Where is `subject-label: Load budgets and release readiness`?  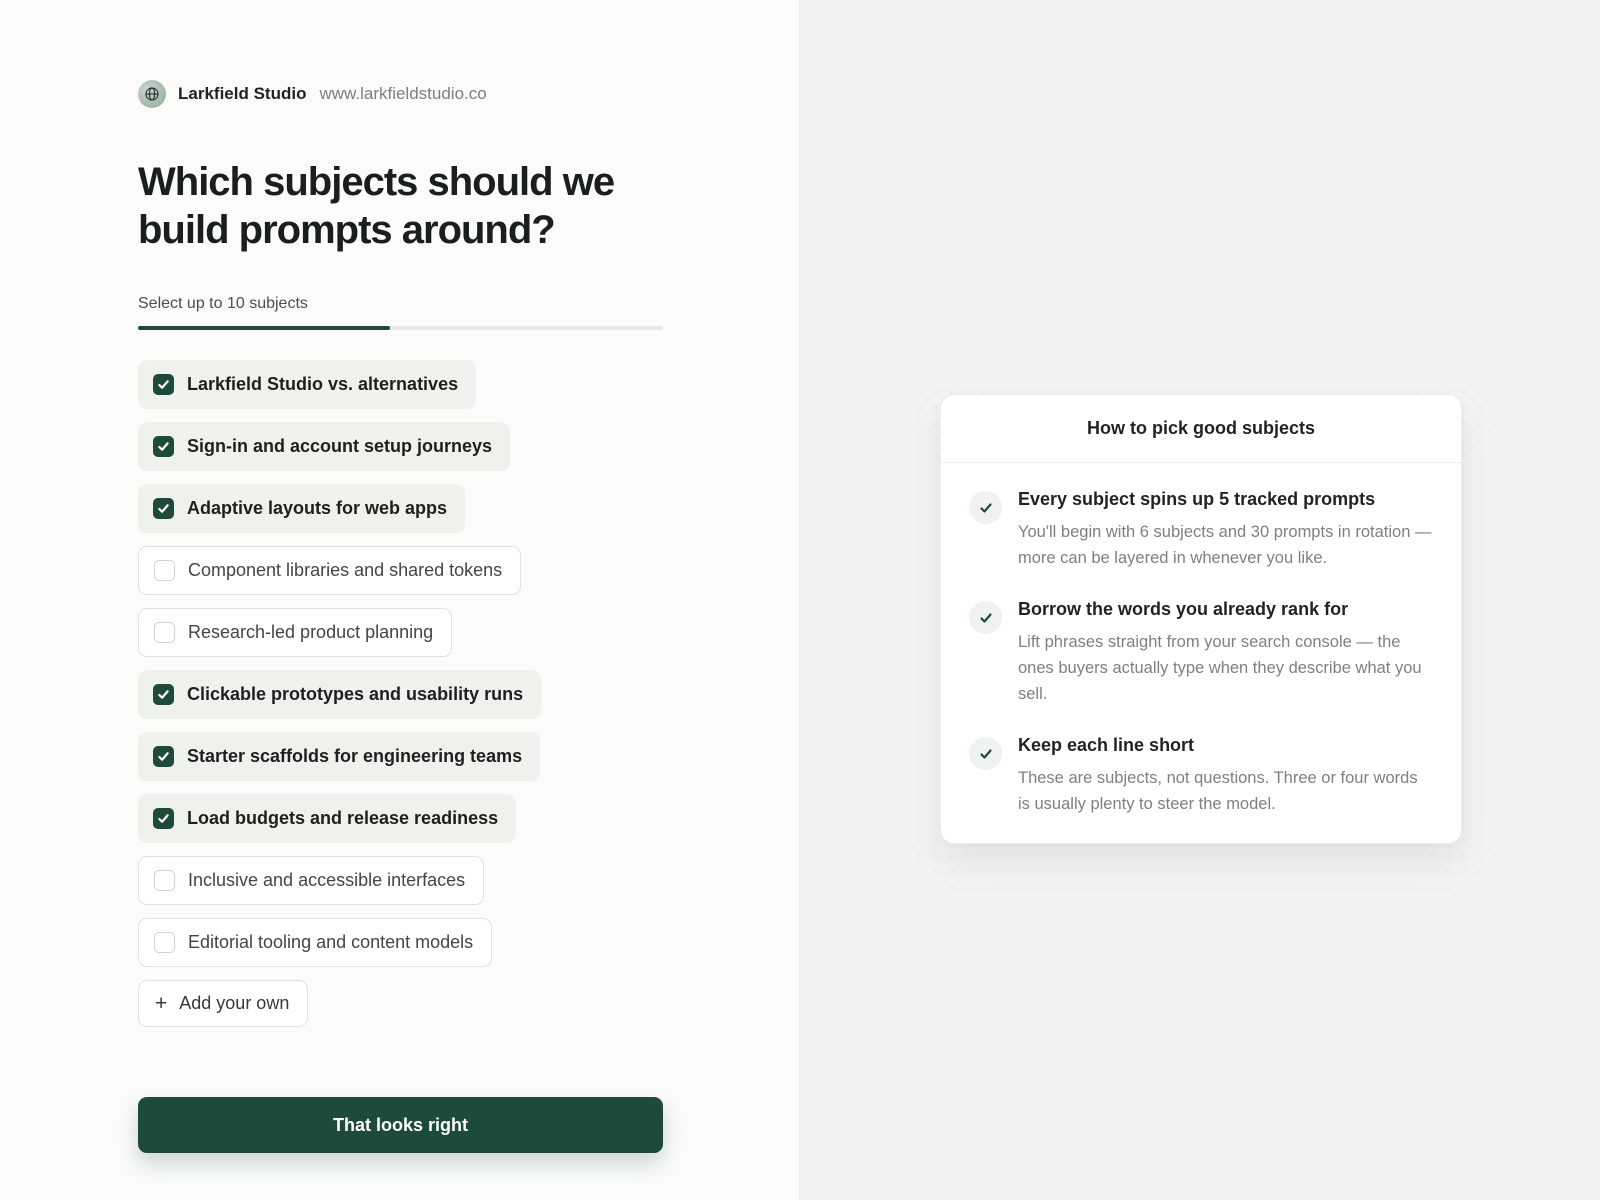 subject-label: Load budgets and release readiness is located at coordinates (343, 818).